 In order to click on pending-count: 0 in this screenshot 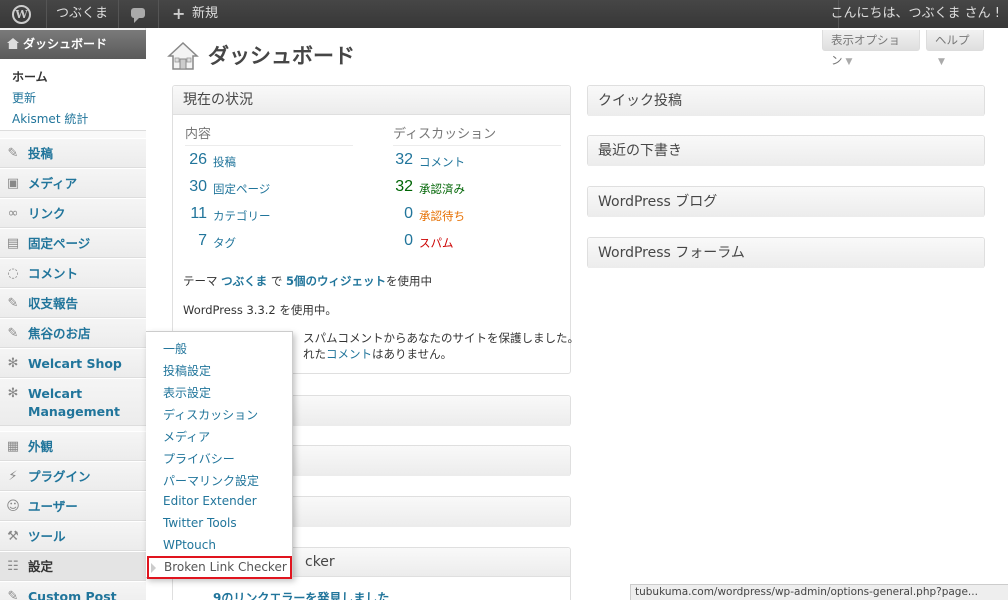, I will do `click(396, 214)`.